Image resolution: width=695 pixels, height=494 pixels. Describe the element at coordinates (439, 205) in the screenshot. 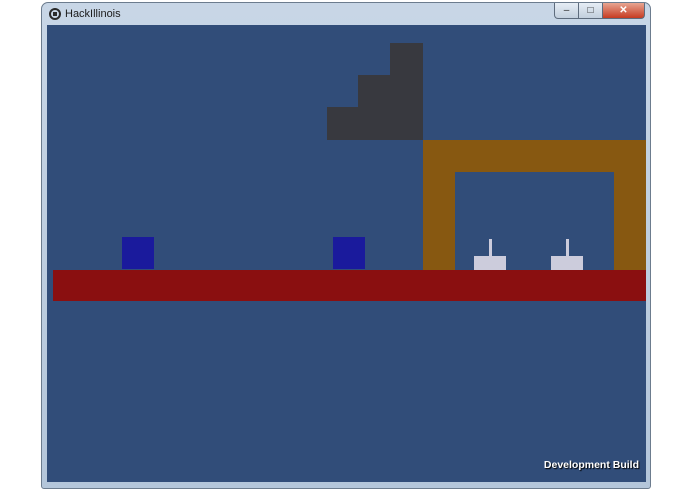

I see `gate-pillar-left` at that location.